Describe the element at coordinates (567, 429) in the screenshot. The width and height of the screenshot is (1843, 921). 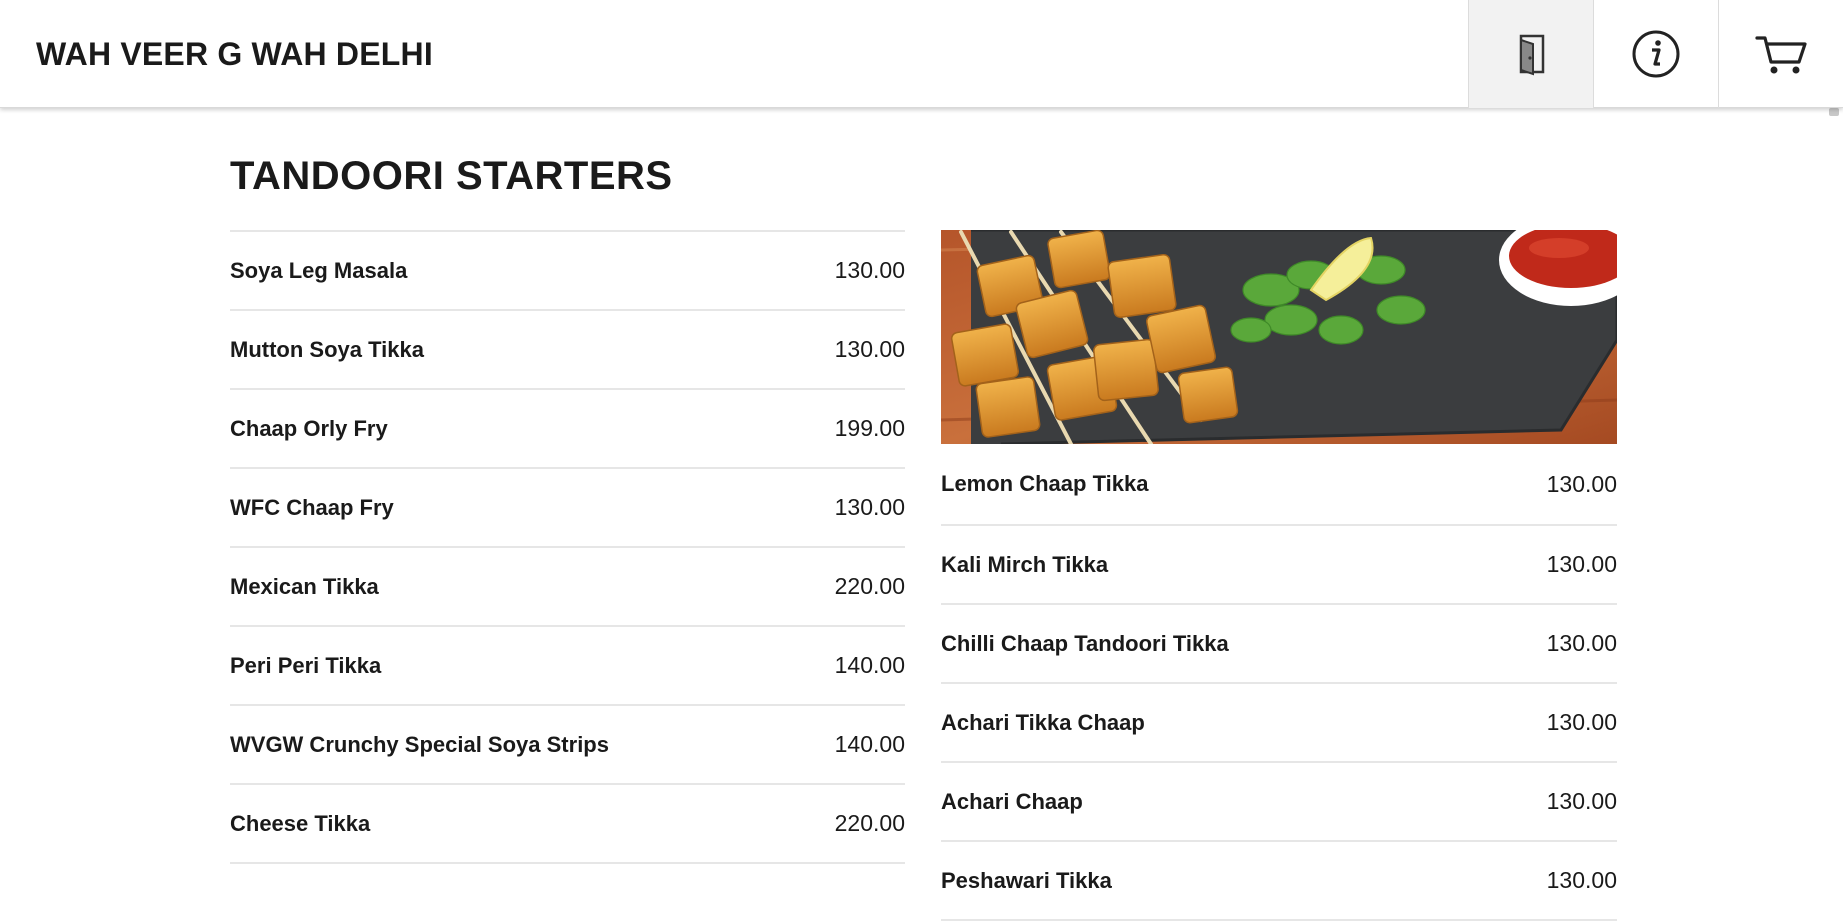
I see `menu-item: Chaap Orly Fry 199.00` at that location.